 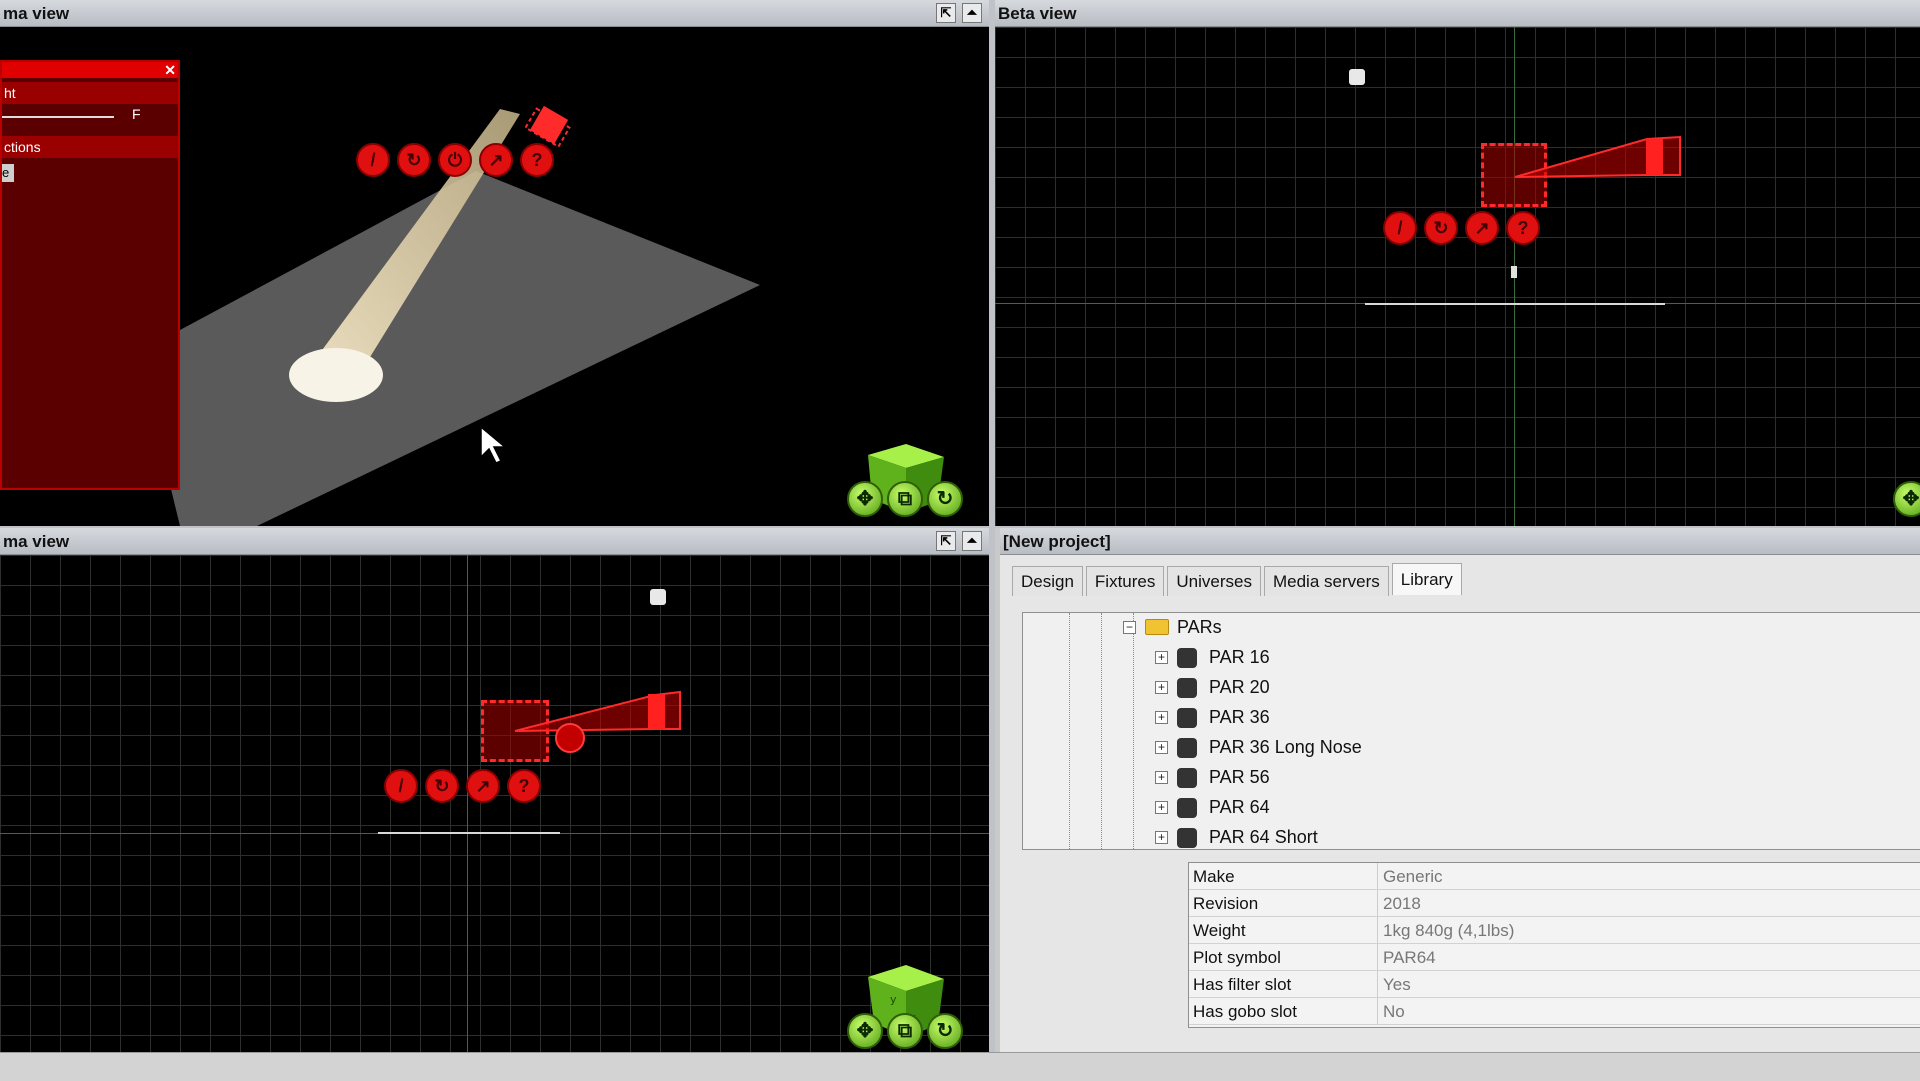 I want to click on power-icon: ⏻, so click(x=455, y=160).